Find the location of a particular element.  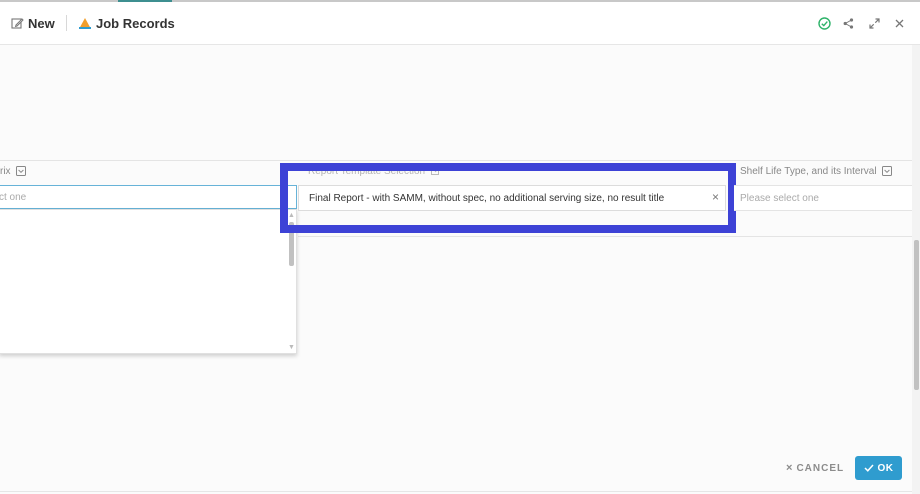

dialog-header: New Job Records is located at coordinates (460, 23).